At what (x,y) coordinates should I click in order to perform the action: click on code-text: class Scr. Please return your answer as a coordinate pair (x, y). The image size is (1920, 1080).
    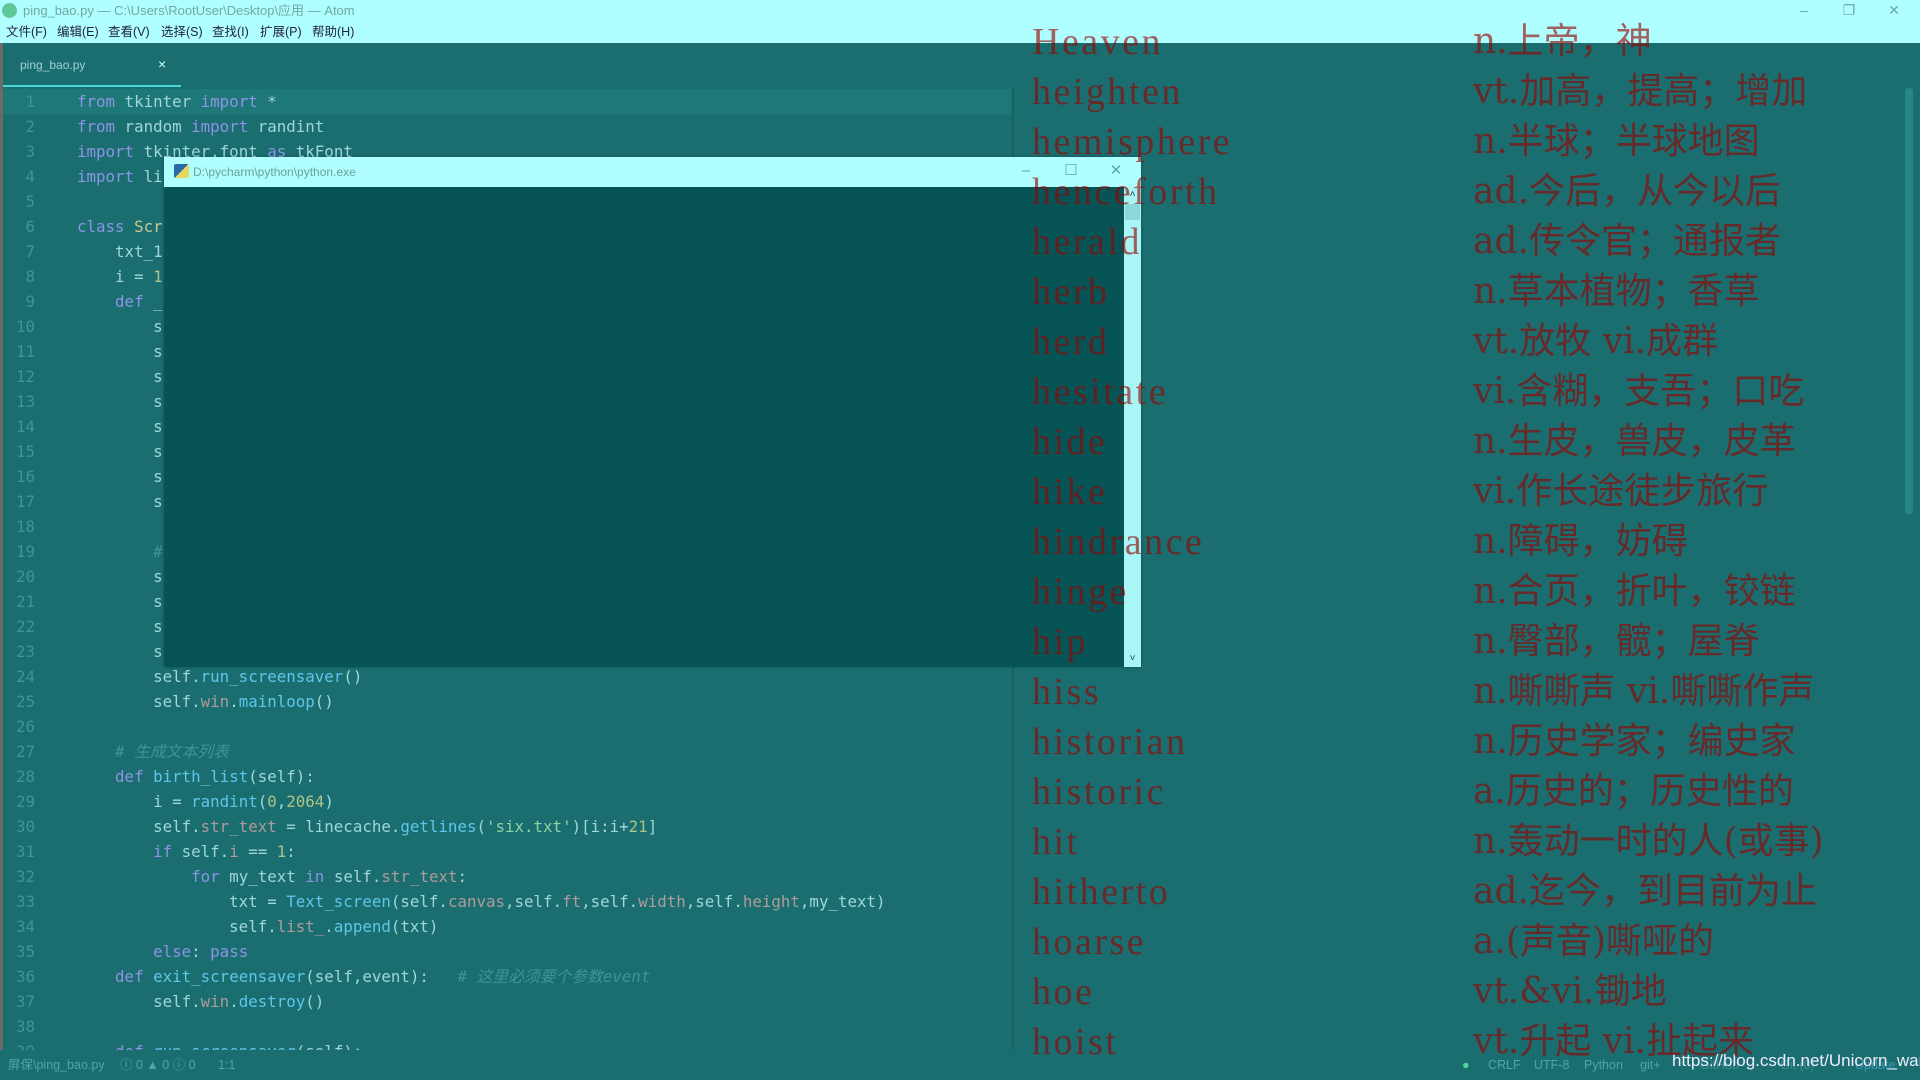
    Looking at the image, I should click on (120, 226).